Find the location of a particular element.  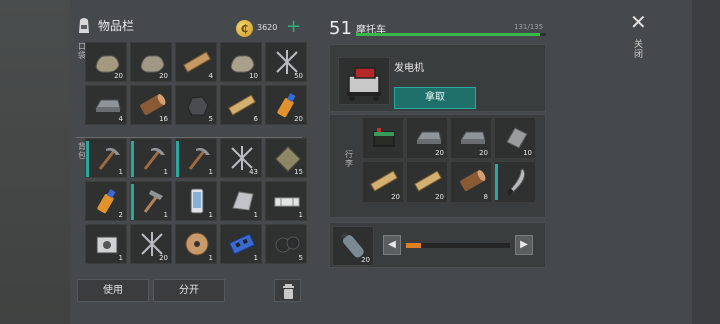

discard-button is located at coordinates (287, 290).